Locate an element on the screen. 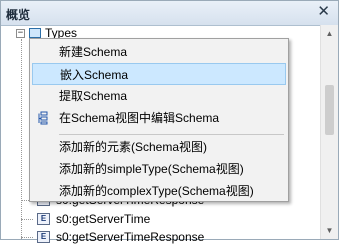 The height and width of the screenshot is (245, 339). scroll-down-icon: ▼ is located at coordinates (329, 230).